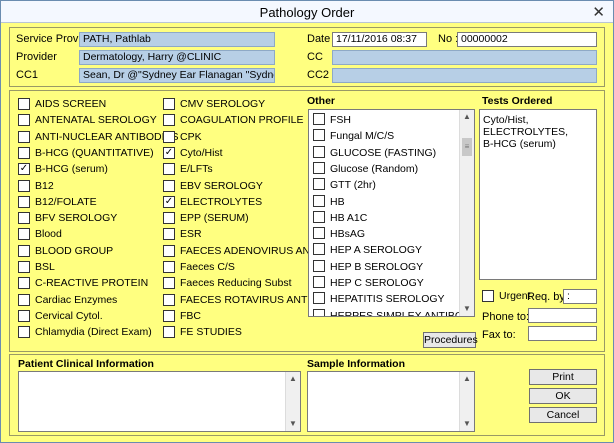 The image size is (614, 443). I want to click on other-list-item: HBsAG, so click(339, 235).